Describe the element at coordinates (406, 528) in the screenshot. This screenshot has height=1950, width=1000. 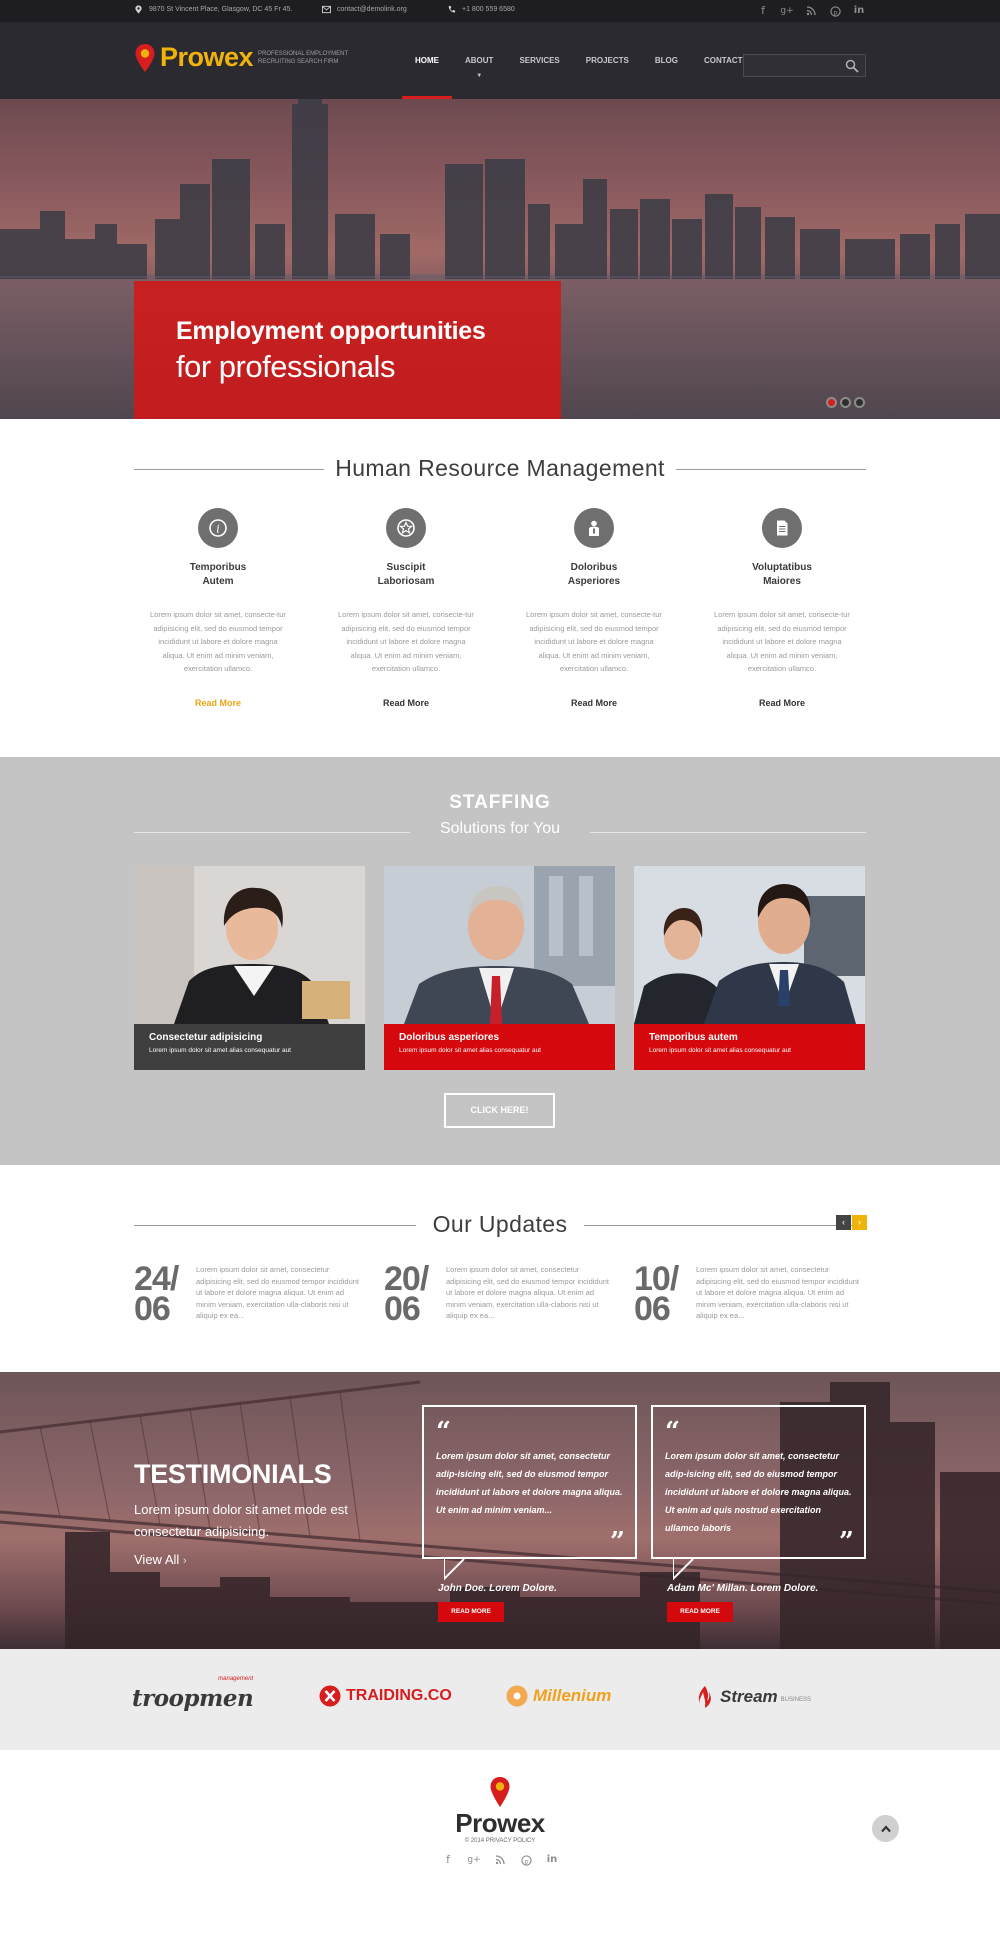
I see `star-icon` at that location.